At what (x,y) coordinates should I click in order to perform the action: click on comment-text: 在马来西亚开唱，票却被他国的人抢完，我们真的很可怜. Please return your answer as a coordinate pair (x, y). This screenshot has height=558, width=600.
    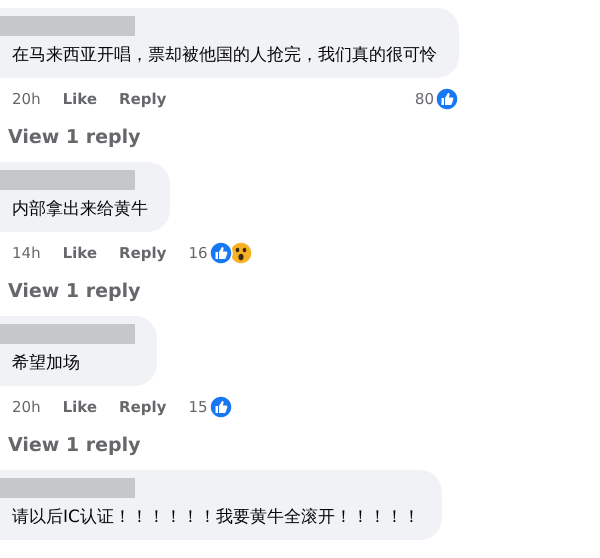
    Looking at the image, I should click on (224, 55).